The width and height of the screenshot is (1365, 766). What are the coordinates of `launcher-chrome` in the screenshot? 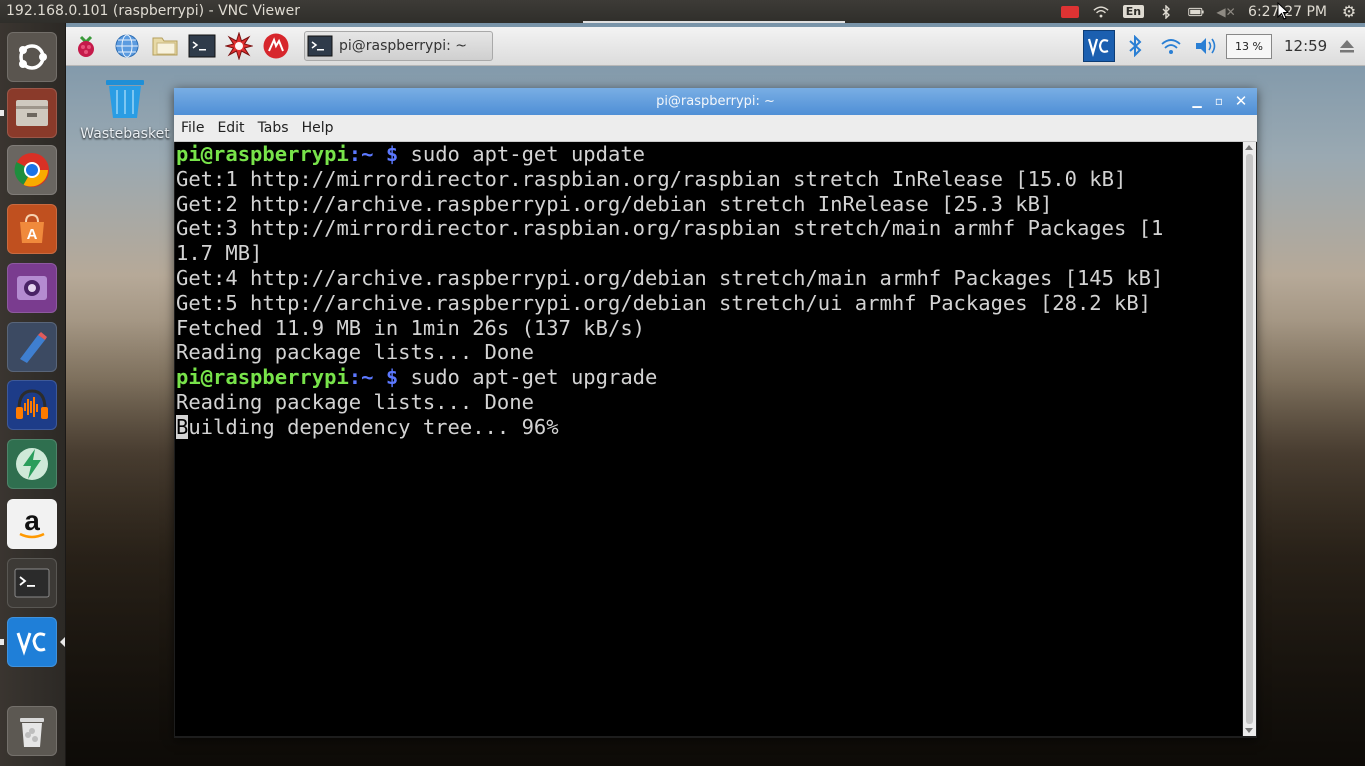 It's located at (32, 170).